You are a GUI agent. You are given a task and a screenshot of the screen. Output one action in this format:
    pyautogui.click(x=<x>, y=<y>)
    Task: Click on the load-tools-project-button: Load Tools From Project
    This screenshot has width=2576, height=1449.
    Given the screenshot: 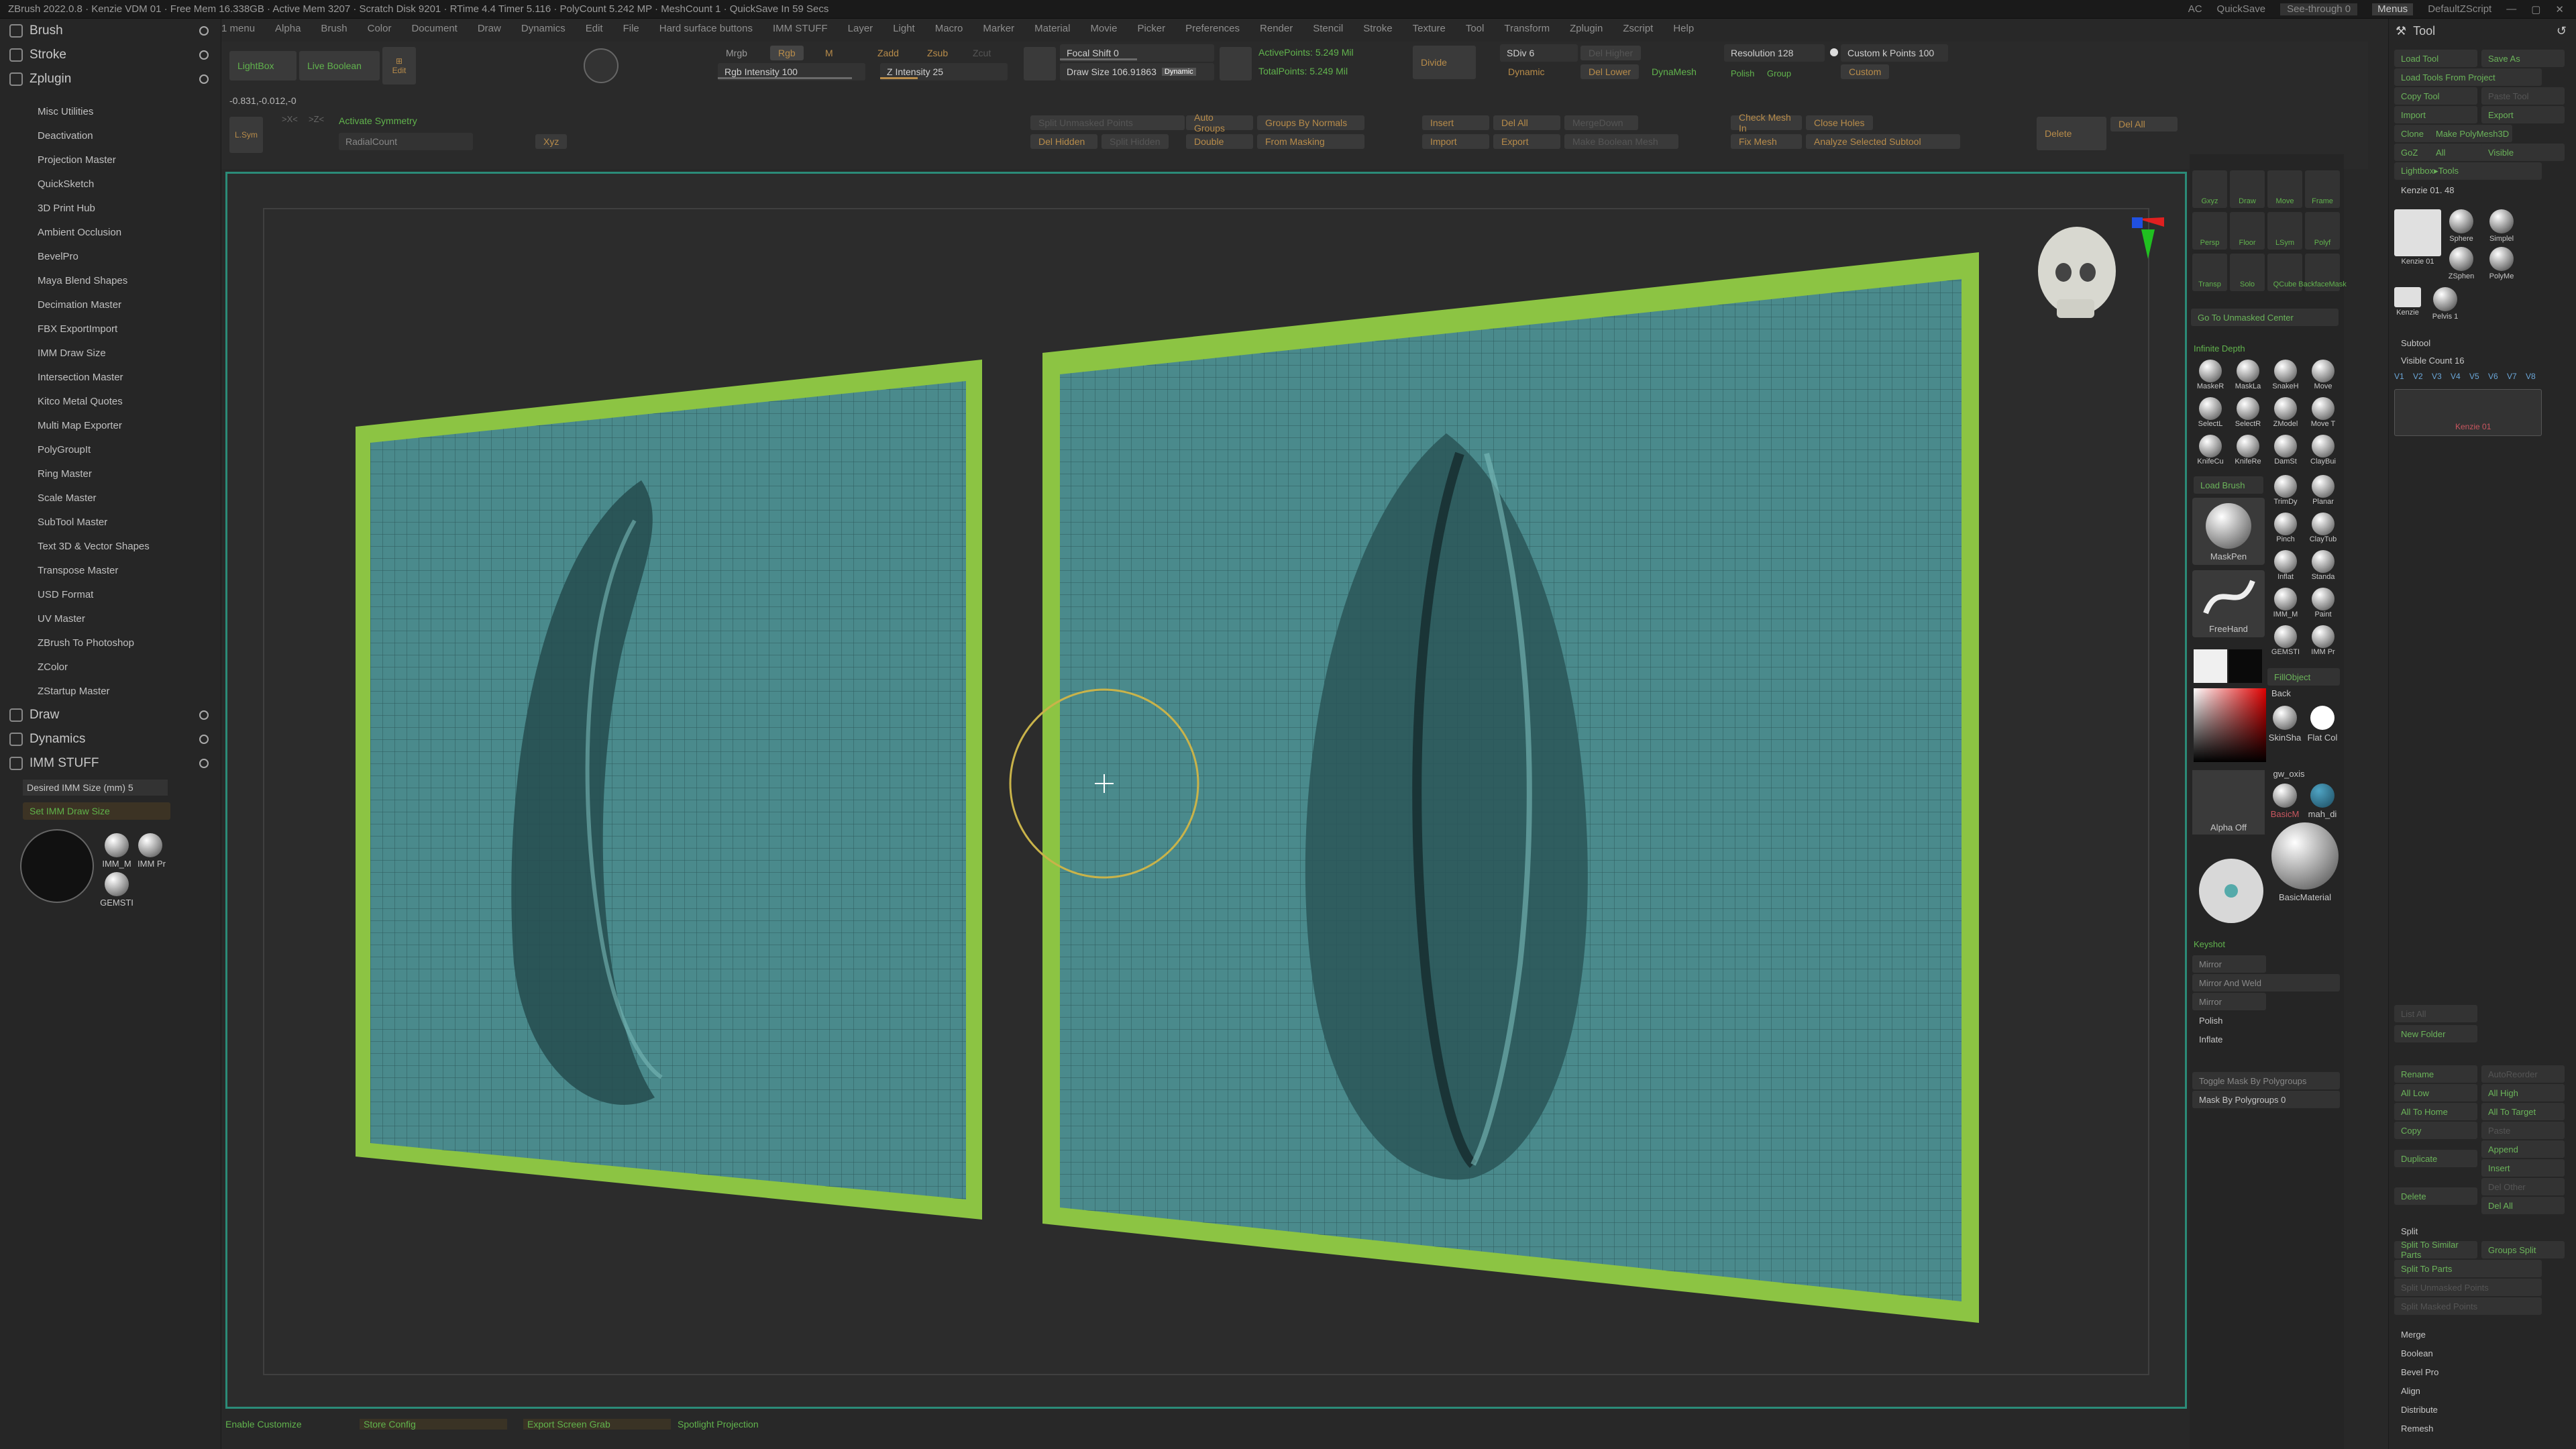 What is the action you would take?
    pyautogui.click(x=2468, y=77)
    